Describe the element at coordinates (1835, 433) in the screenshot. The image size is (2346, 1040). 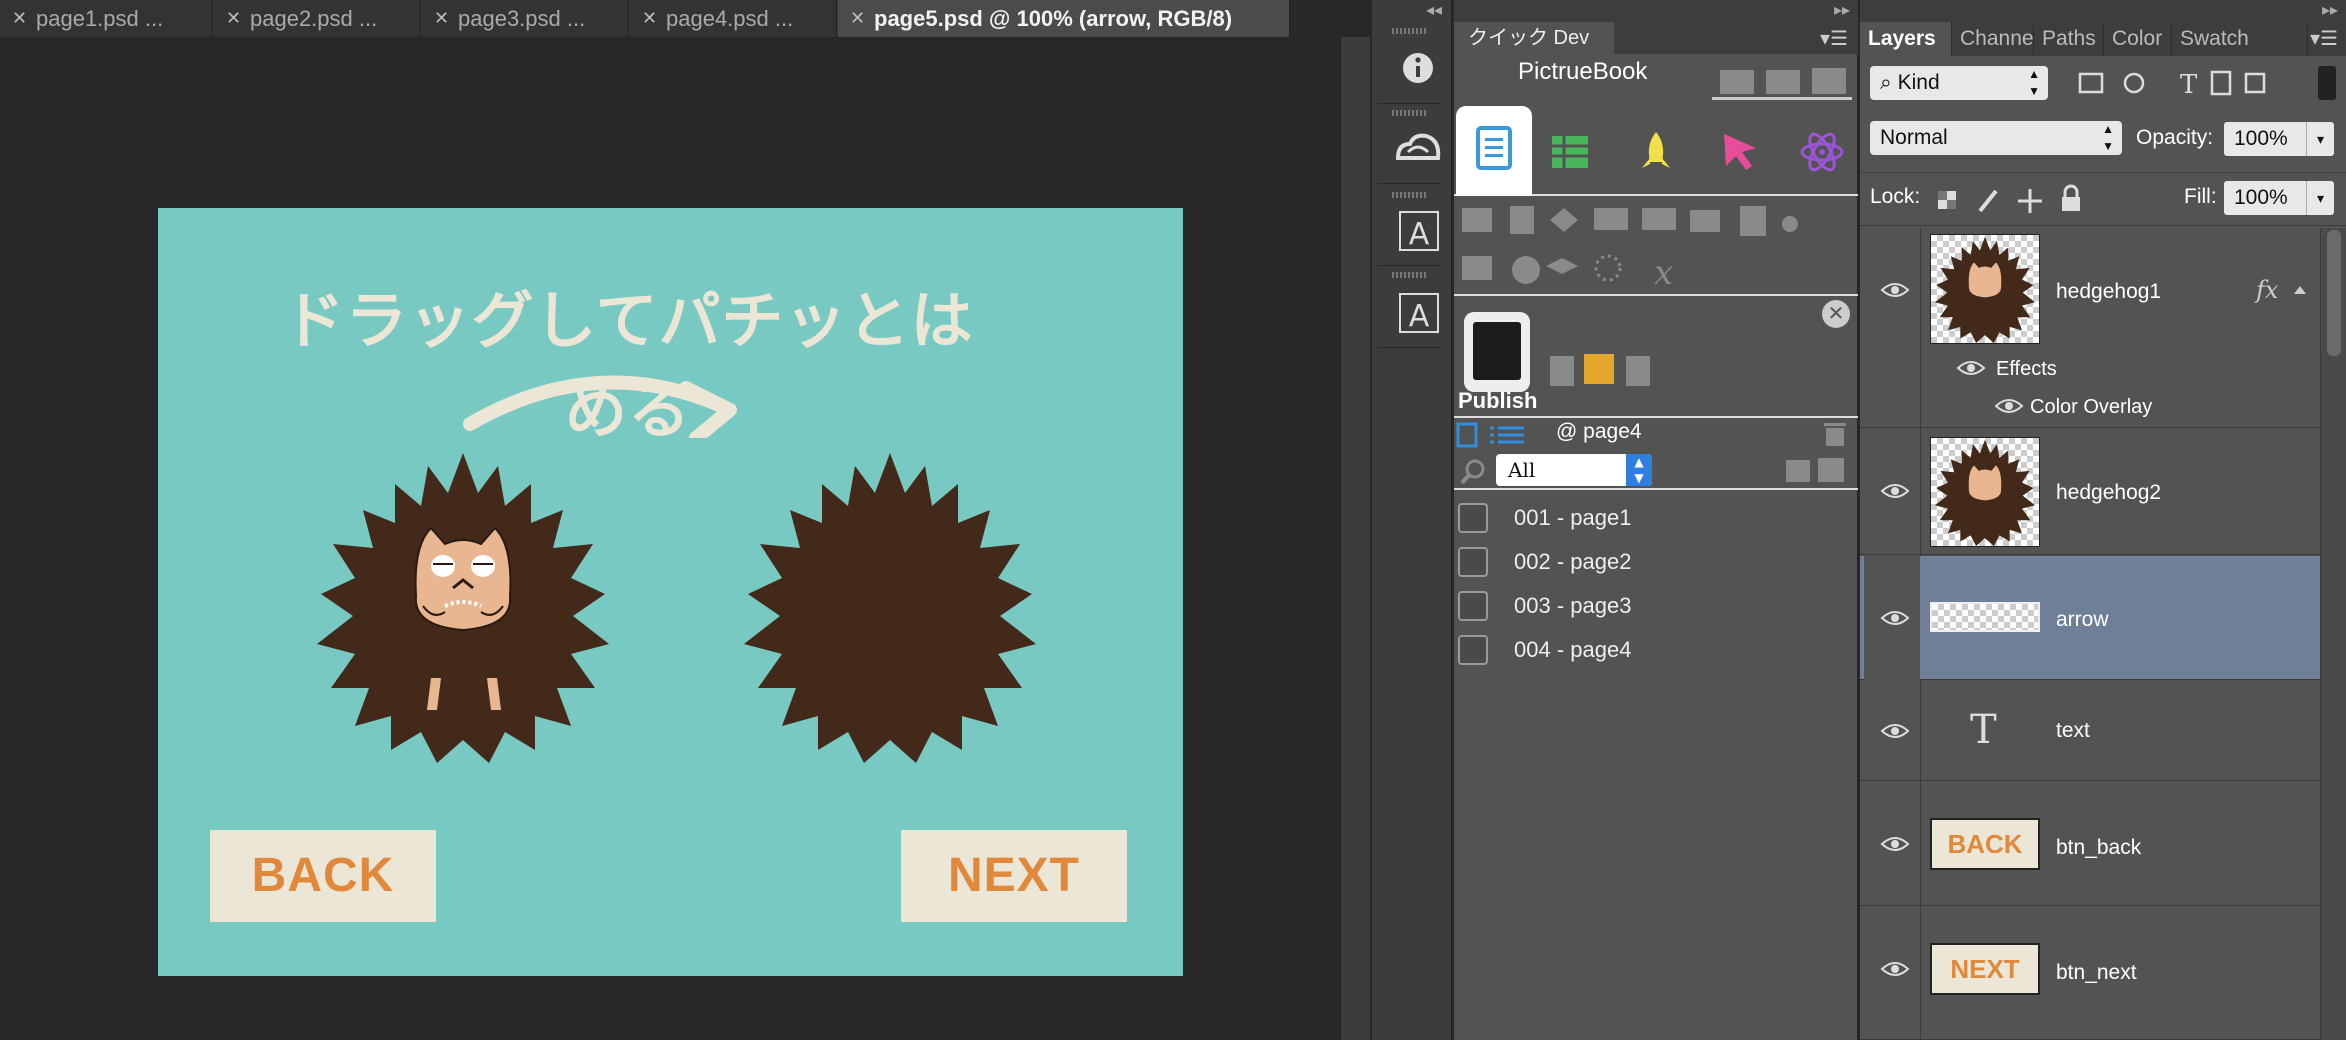
I see `trash-icon` at that location.